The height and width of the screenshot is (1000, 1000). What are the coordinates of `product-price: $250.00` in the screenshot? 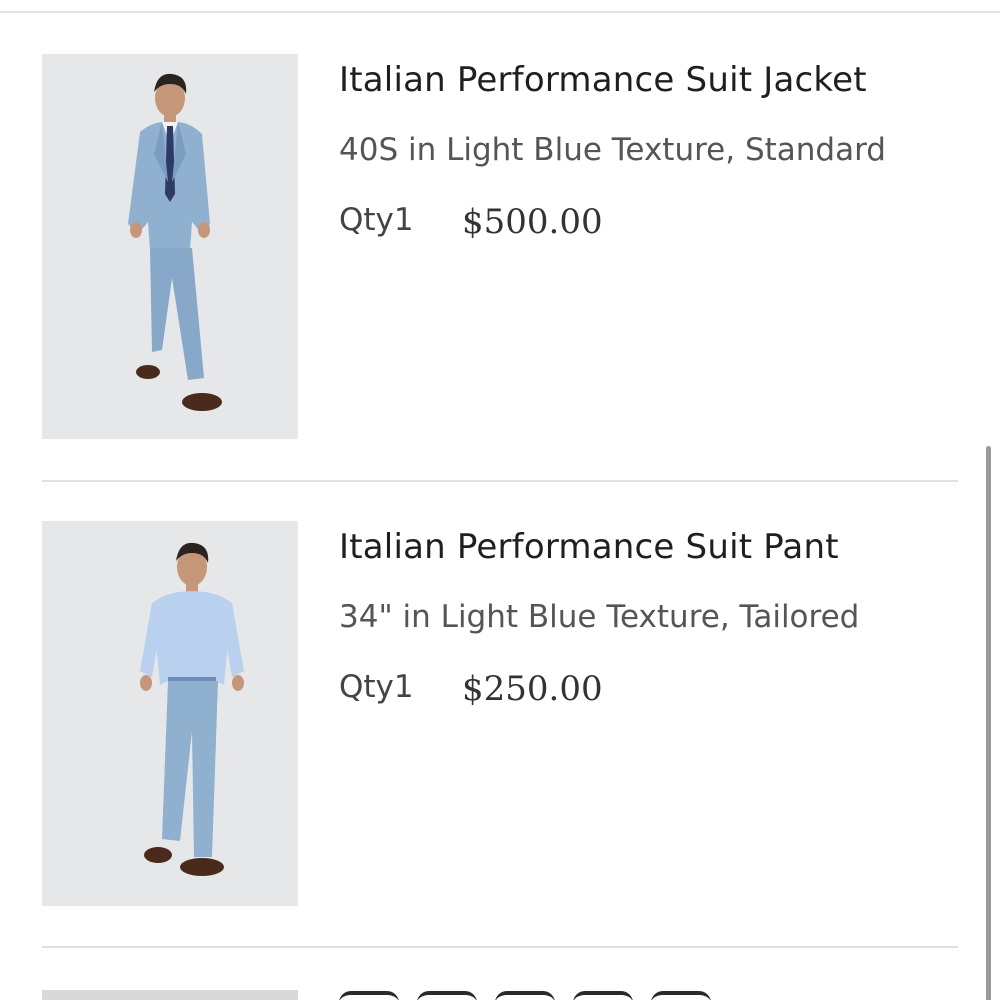 It's located at (532, 689).